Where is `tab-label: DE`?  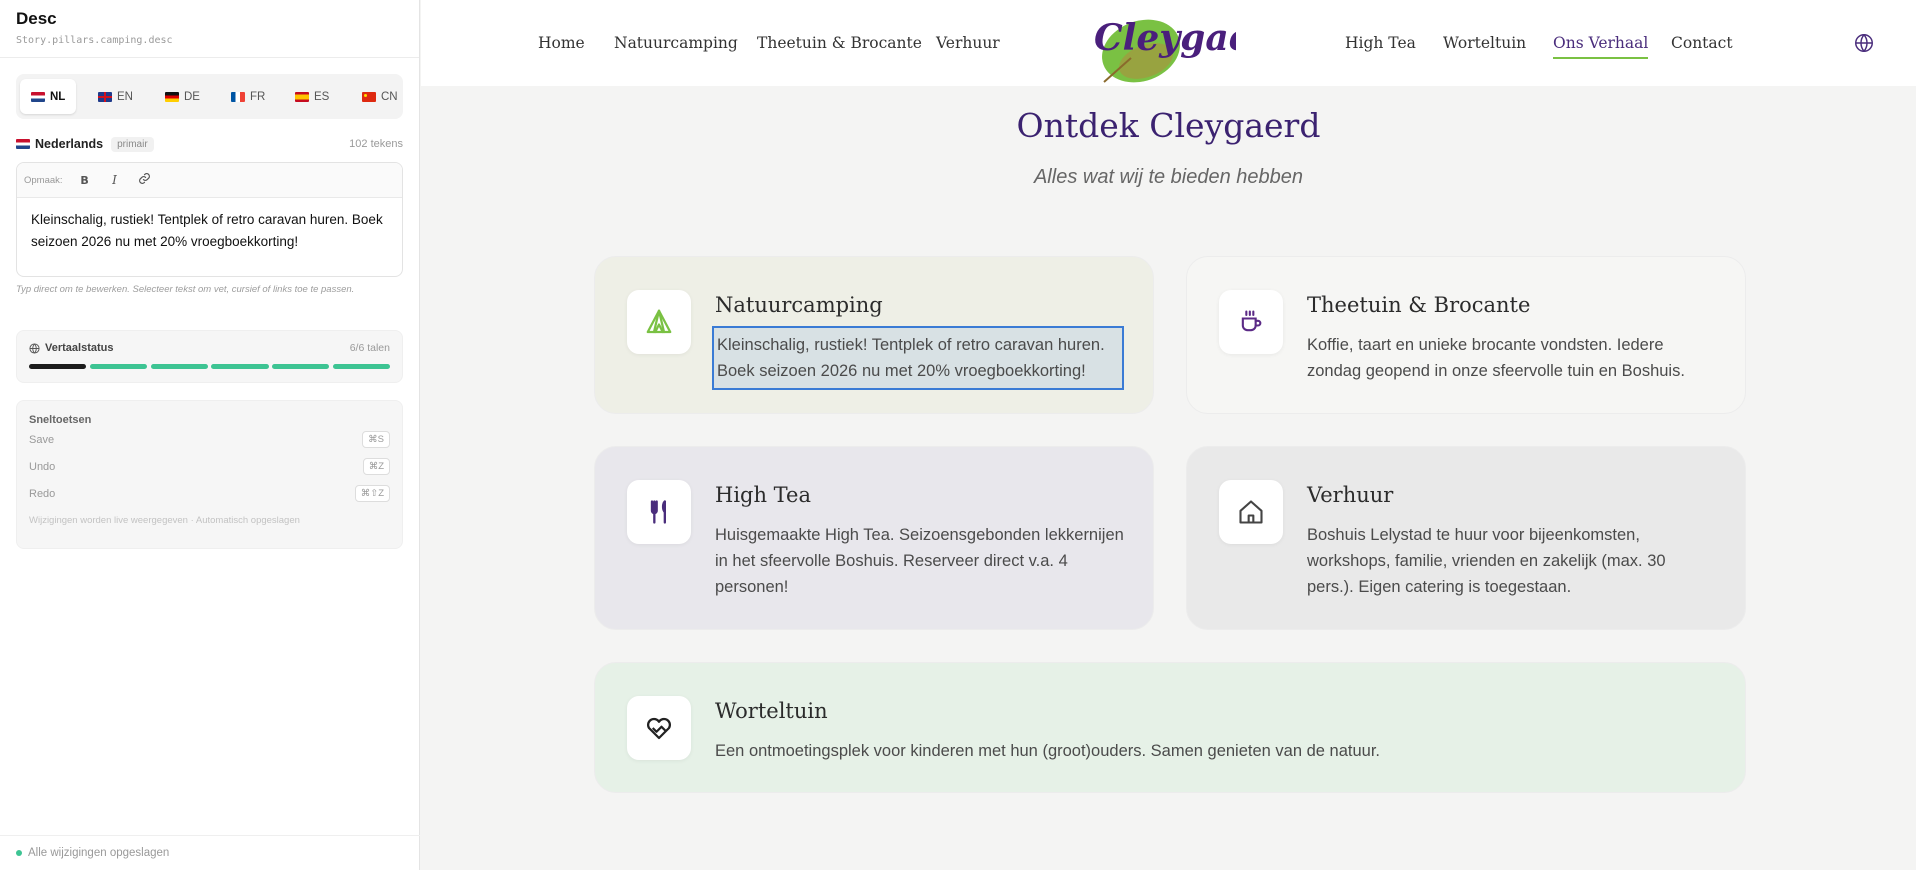 tab-label: DE is located at coordinates (192, 96).